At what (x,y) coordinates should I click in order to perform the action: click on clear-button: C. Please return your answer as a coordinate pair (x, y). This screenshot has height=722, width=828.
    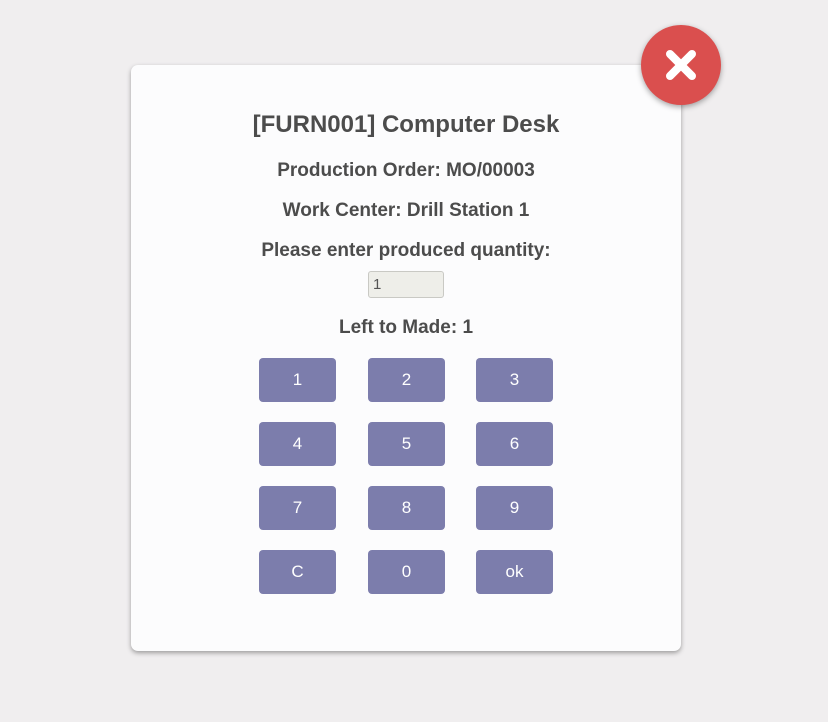
    Looking at the image, I should click on (297, 572).